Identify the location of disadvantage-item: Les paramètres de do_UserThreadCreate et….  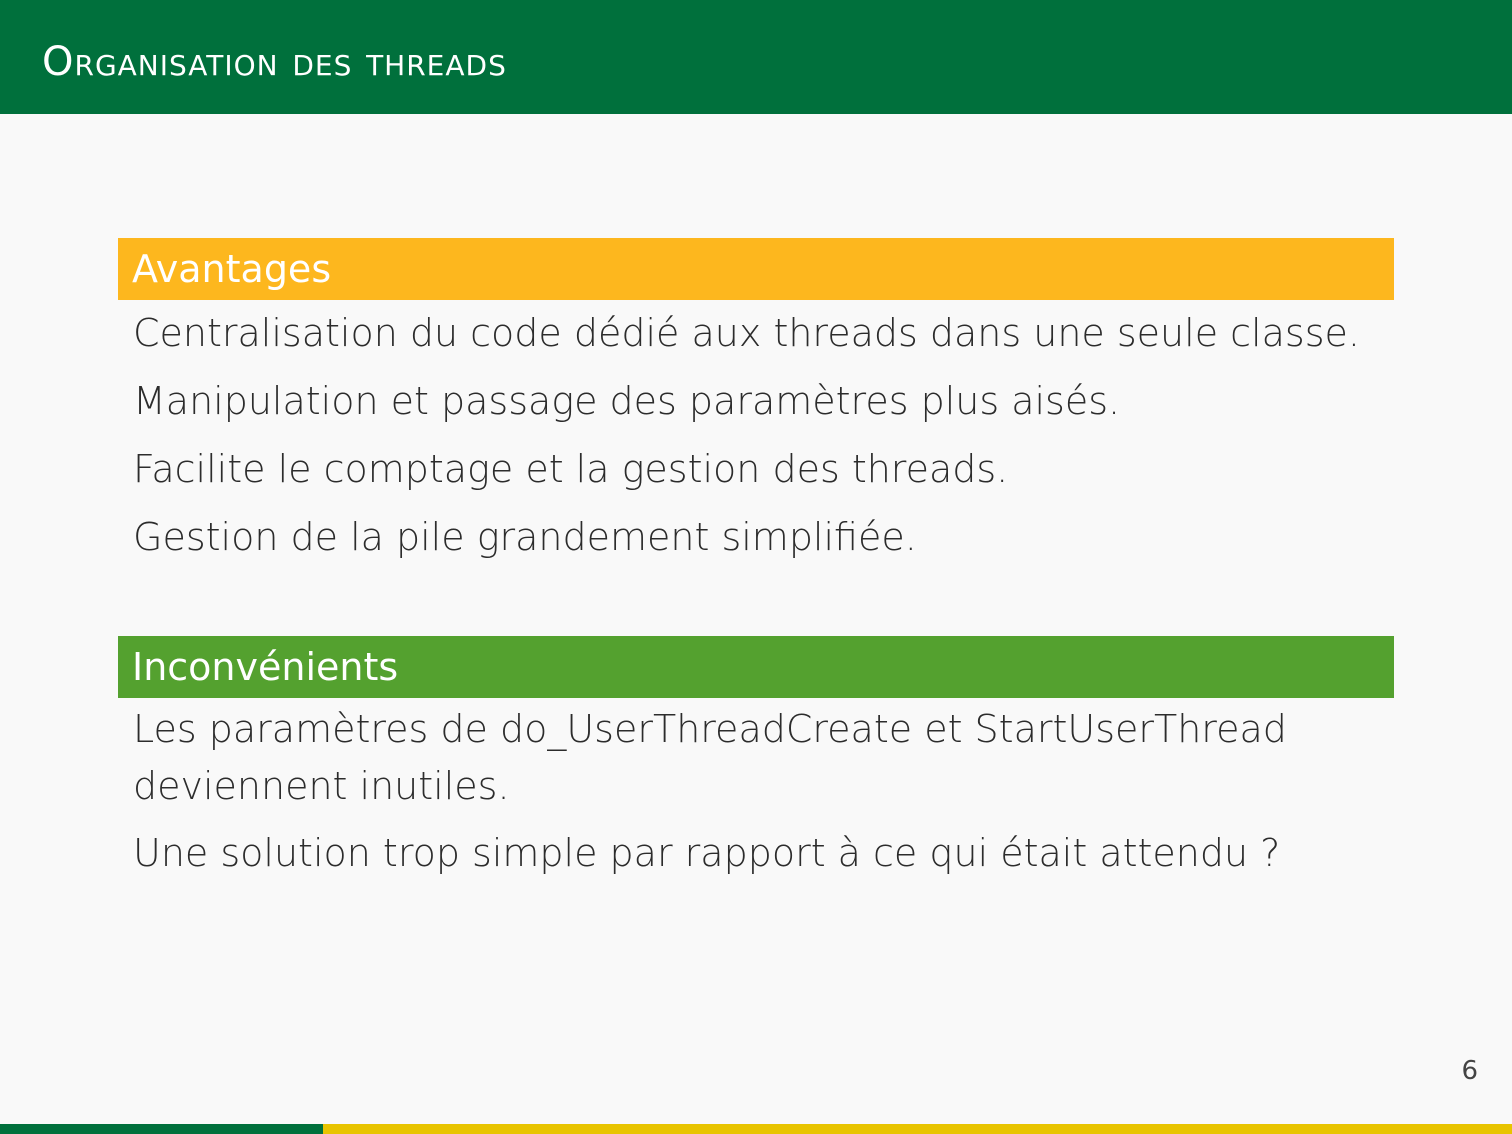
(710, 757).